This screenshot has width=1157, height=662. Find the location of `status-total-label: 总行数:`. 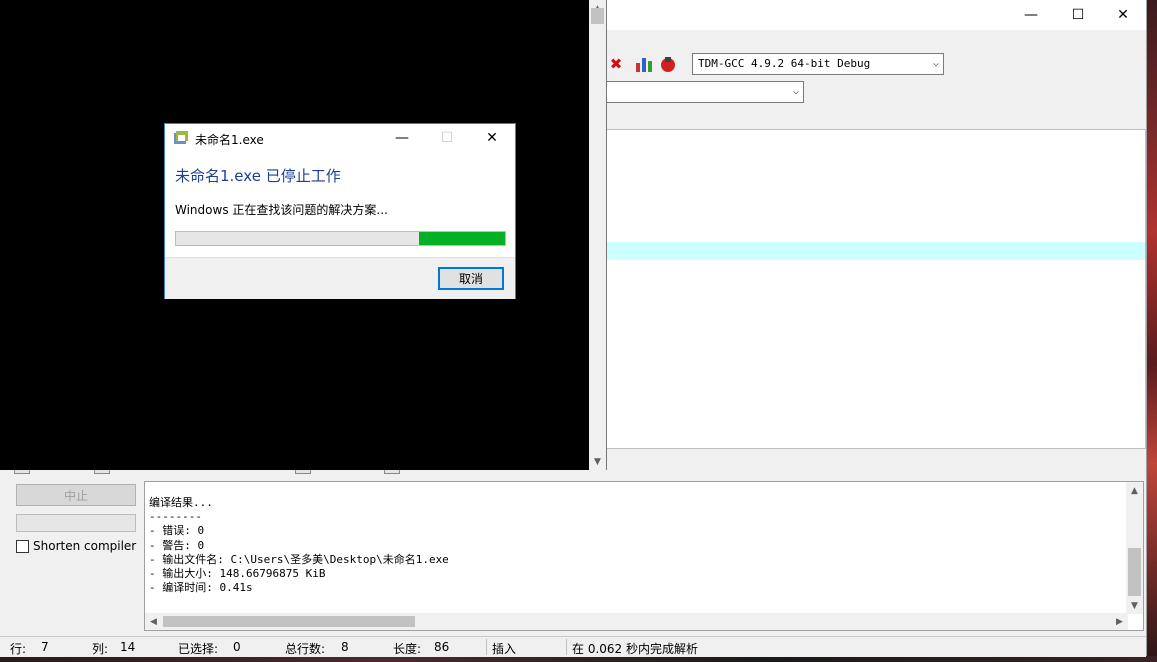

status-total-label: 总行数: is located at coordinates (305, 649).